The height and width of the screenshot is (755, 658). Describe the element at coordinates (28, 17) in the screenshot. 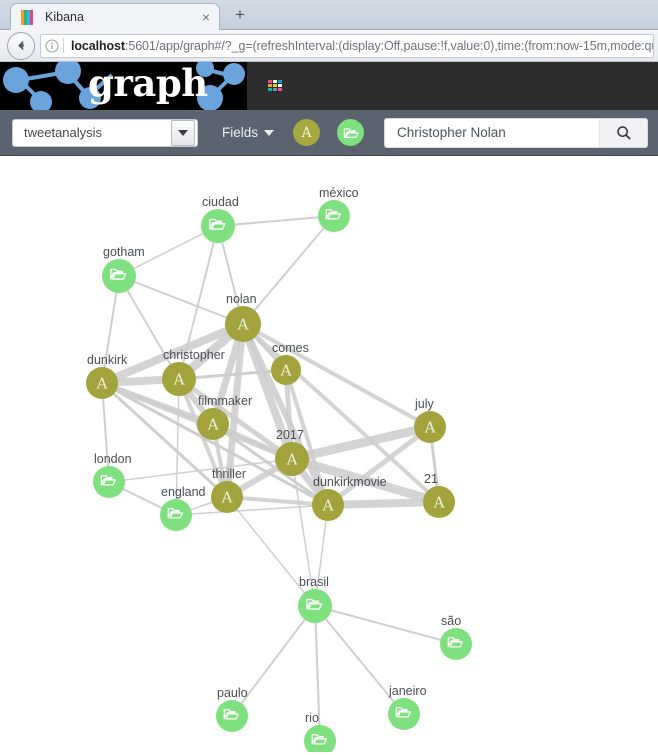

I see `kibana-favicon-icon` at that location.